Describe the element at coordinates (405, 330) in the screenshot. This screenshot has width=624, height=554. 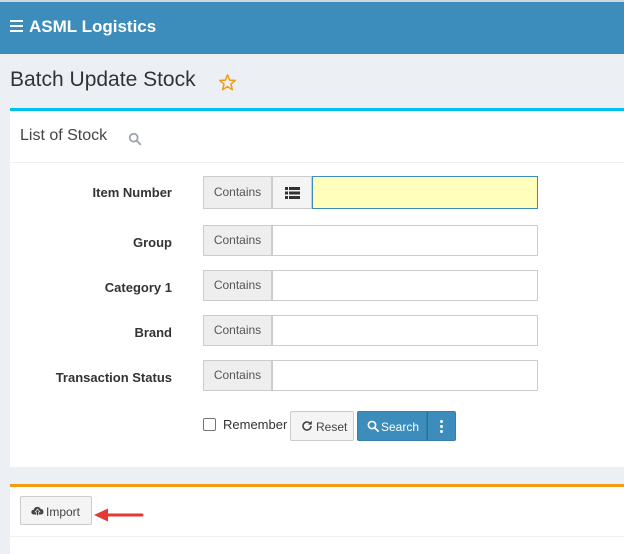
I see `brand-input` at that location.